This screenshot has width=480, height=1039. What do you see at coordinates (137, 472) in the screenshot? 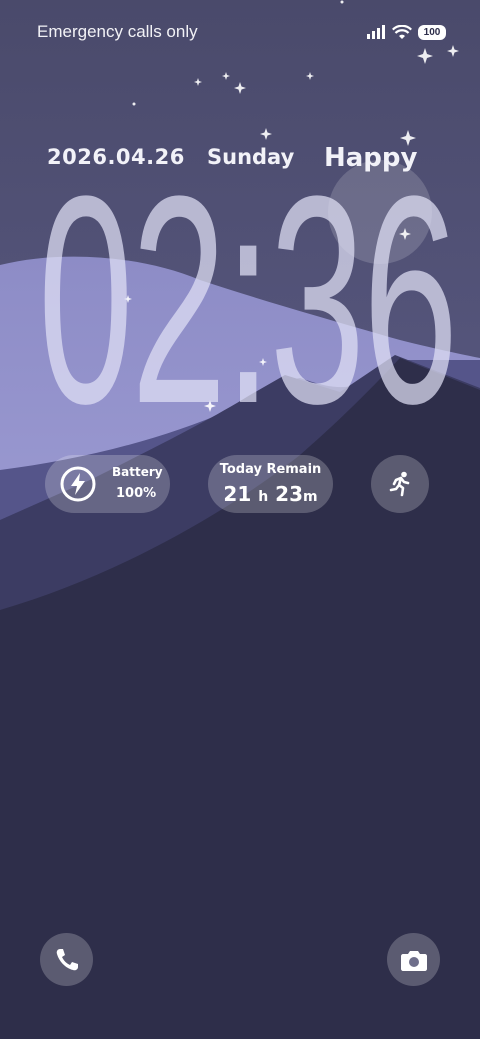
I see `battery-widget-label: Battery` at bounding box center [137, 472].